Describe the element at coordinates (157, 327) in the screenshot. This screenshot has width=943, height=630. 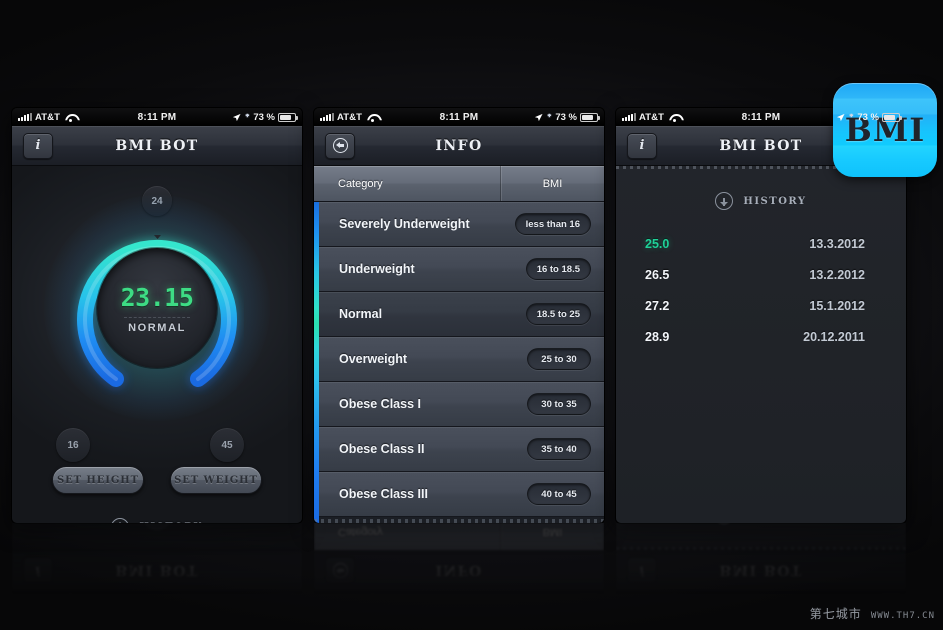
I see `bmi-category-label: NORMAL` at that location.